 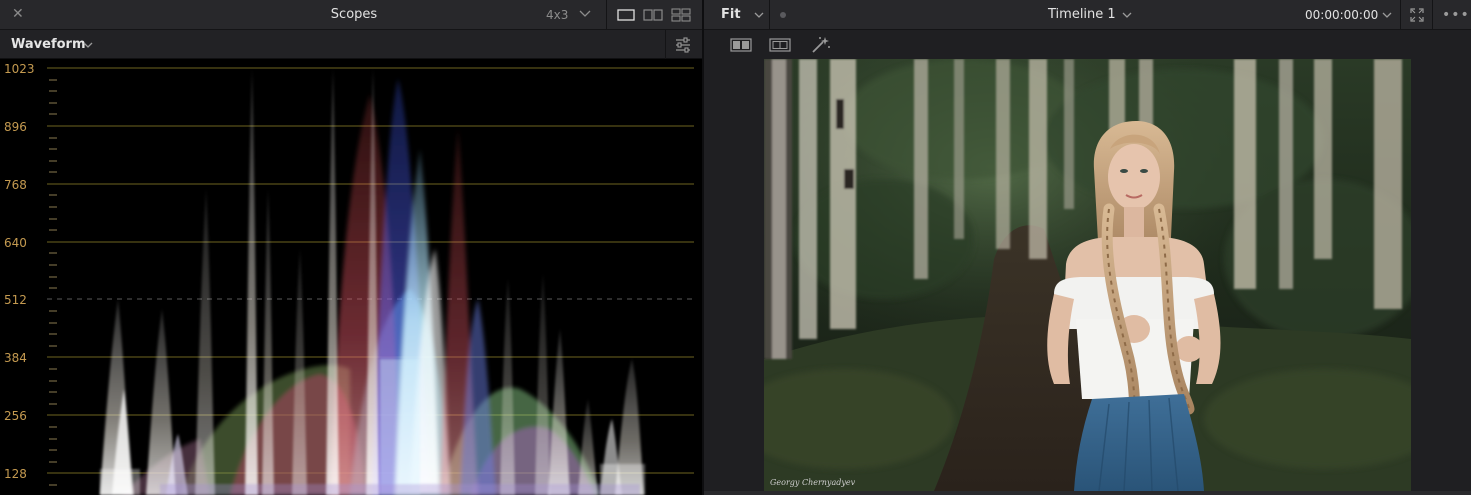 What do you see at coordinates (780, 45) in the screenshot?
I see `safe-area-icon` at bounding box center [780, 45].